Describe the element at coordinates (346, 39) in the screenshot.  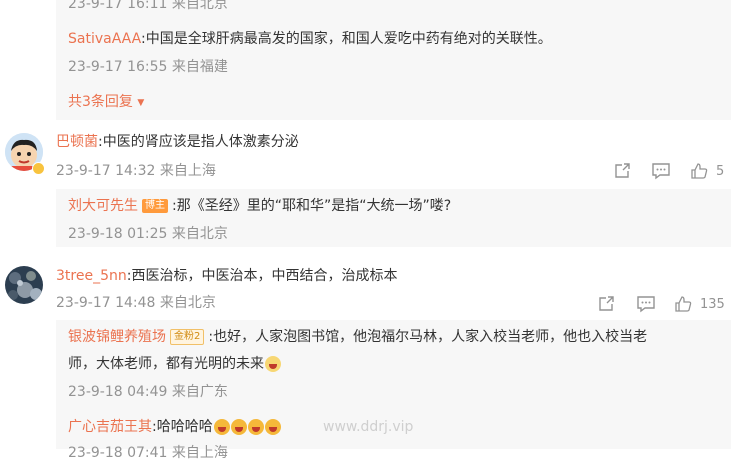
I see `reply-text: :中国是全球肝病最高发的国家，和国人爱吃中药有绝对的关联性。` at that location.